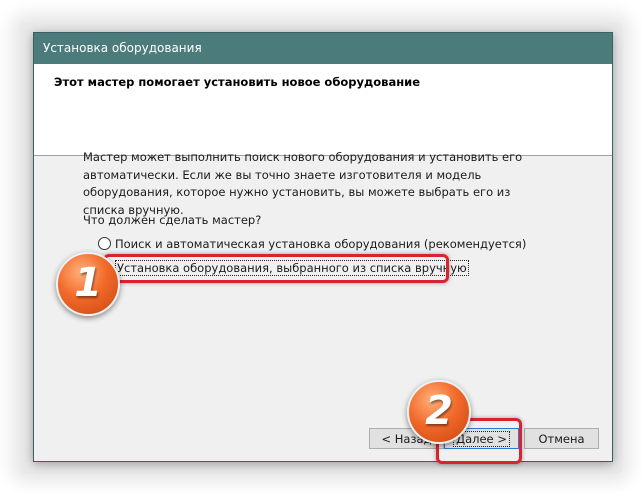 The width and height of the screenshot is (642, 492). I want to click on radio-button-unchecked, so click(104, 243).